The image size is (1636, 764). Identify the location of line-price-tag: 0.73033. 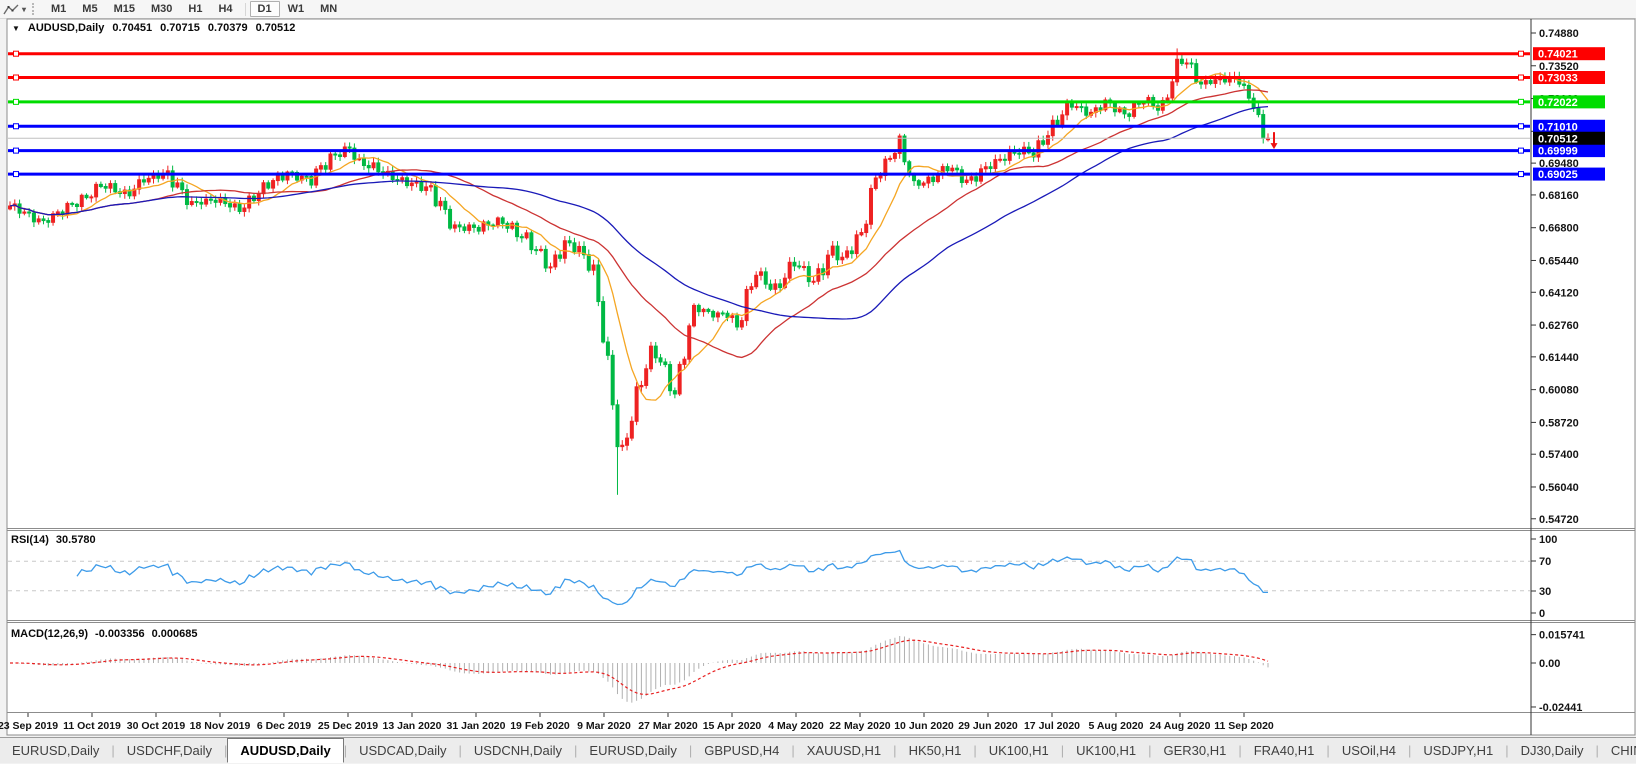
(1558, 79).